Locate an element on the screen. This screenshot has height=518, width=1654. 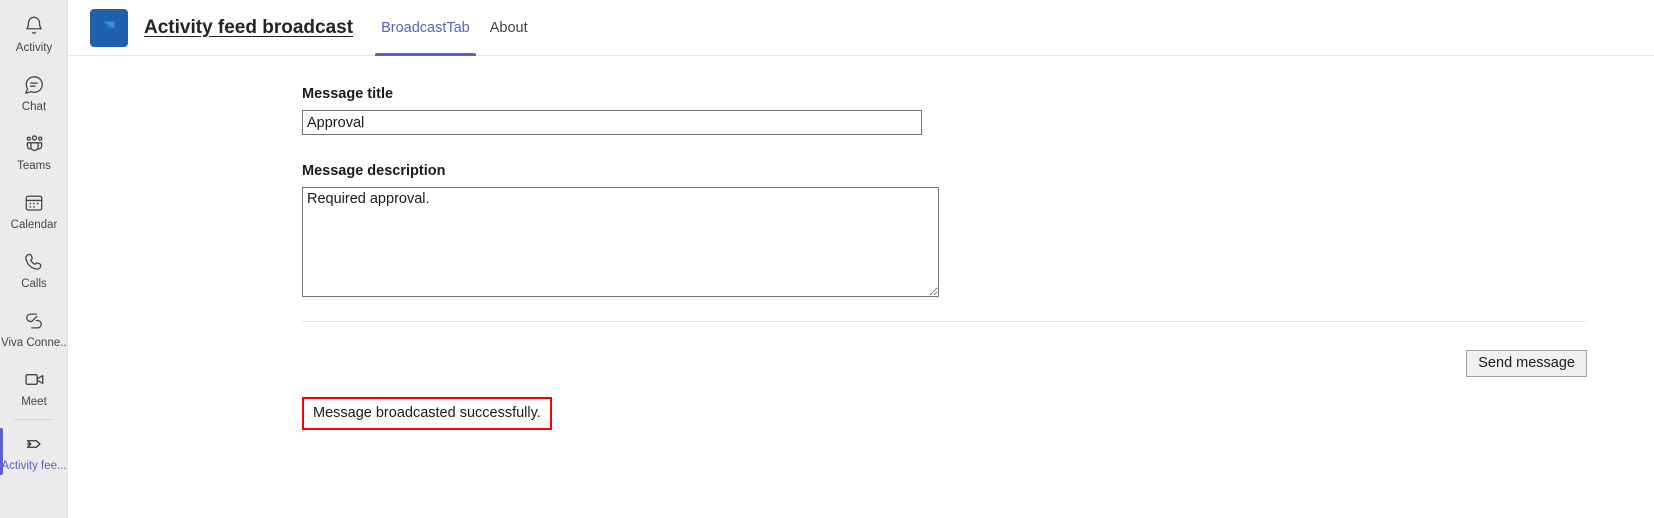
tab-about: About is located at coordinates (509, 28).